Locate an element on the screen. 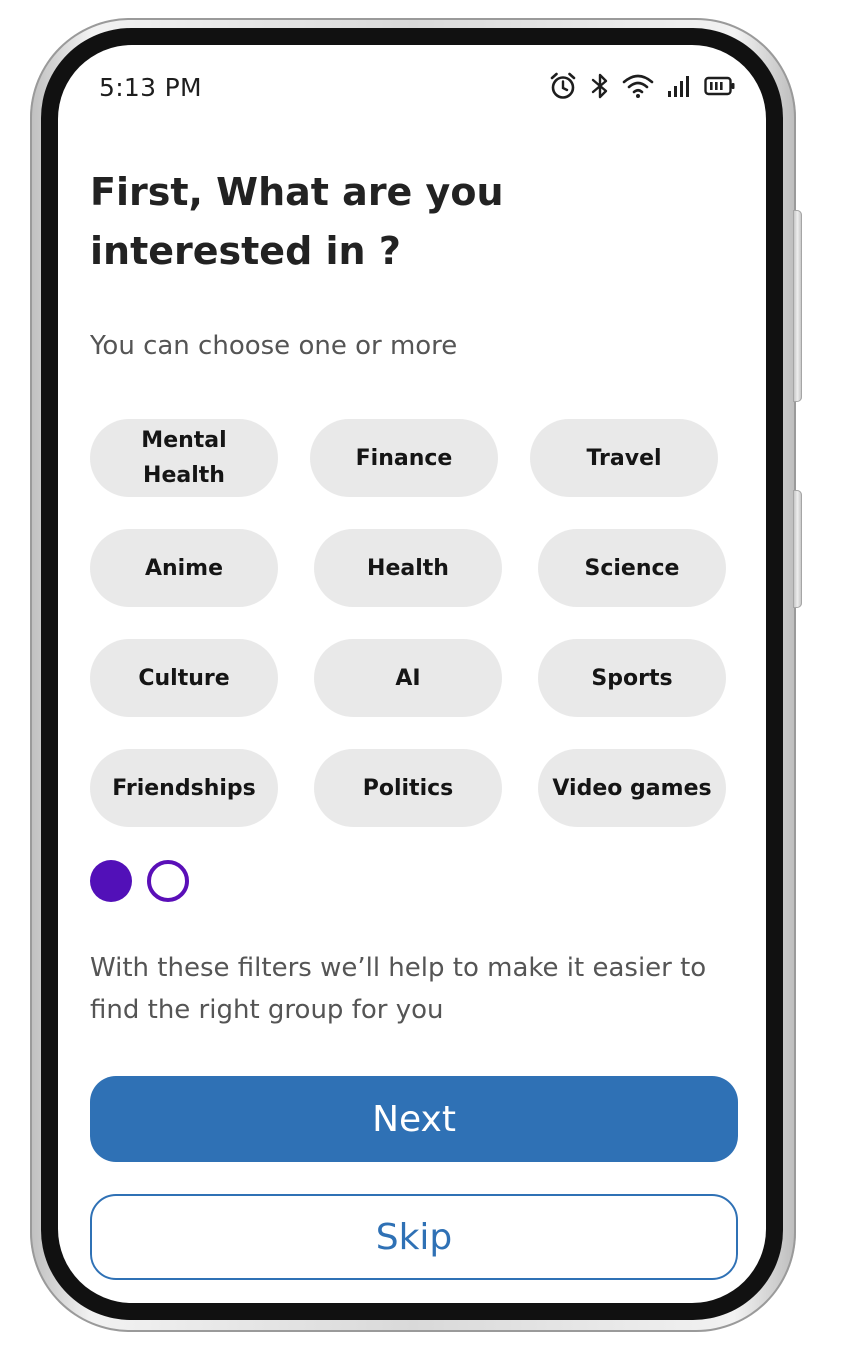  interest-chip-sports: Sports is located at coordinates (632, 678).